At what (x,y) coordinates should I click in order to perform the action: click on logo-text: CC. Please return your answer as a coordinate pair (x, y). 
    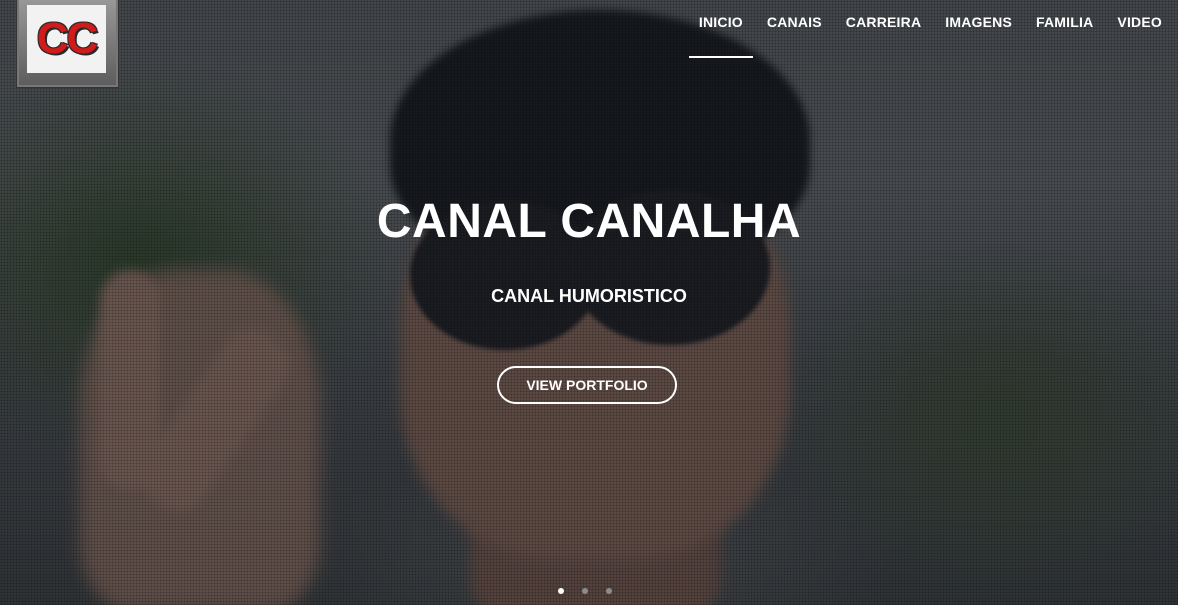
    Looking at the image, I should click on (67, 38).